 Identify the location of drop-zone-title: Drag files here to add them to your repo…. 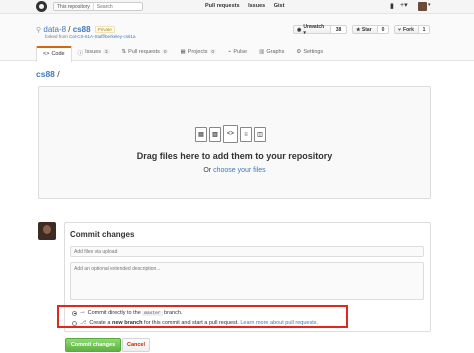
(234, 156).